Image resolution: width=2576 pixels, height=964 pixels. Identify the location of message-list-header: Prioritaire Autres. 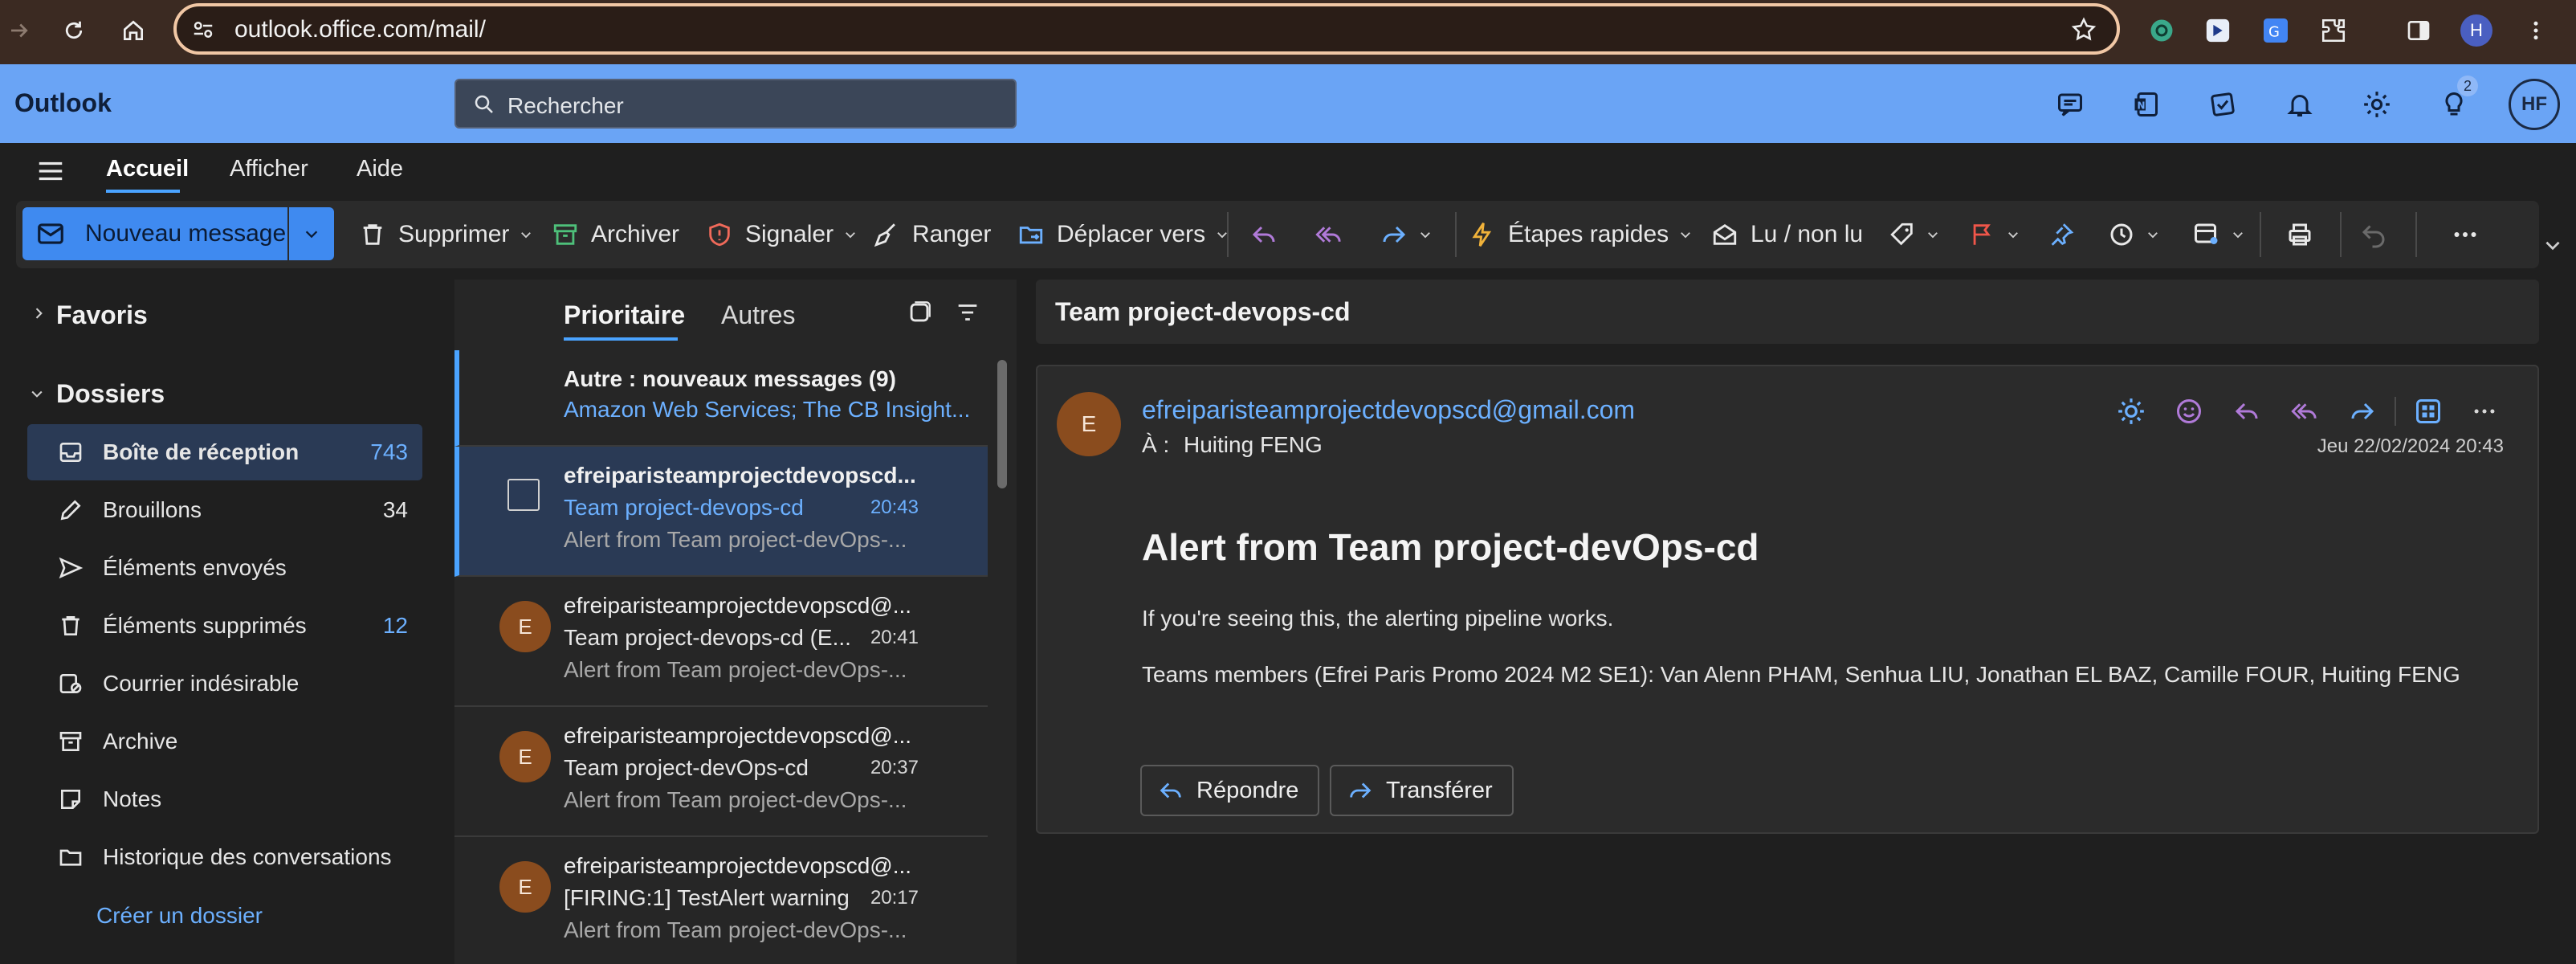
(735, 314).